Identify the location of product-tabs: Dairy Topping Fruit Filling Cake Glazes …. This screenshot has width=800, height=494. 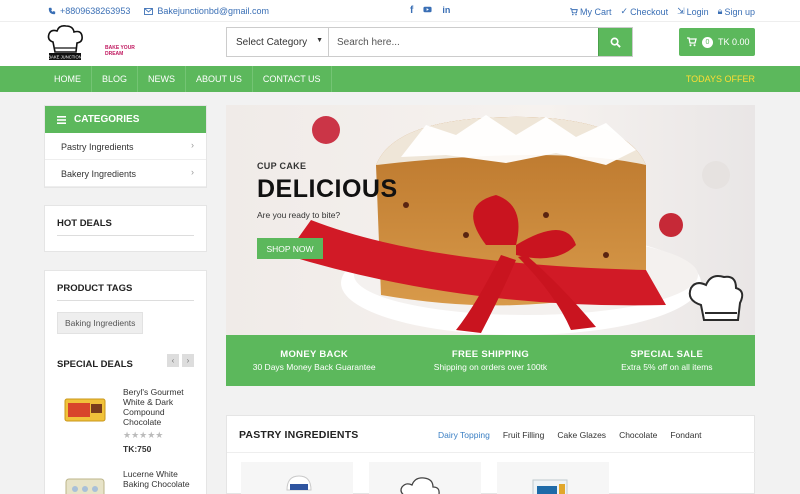
(570, 435).